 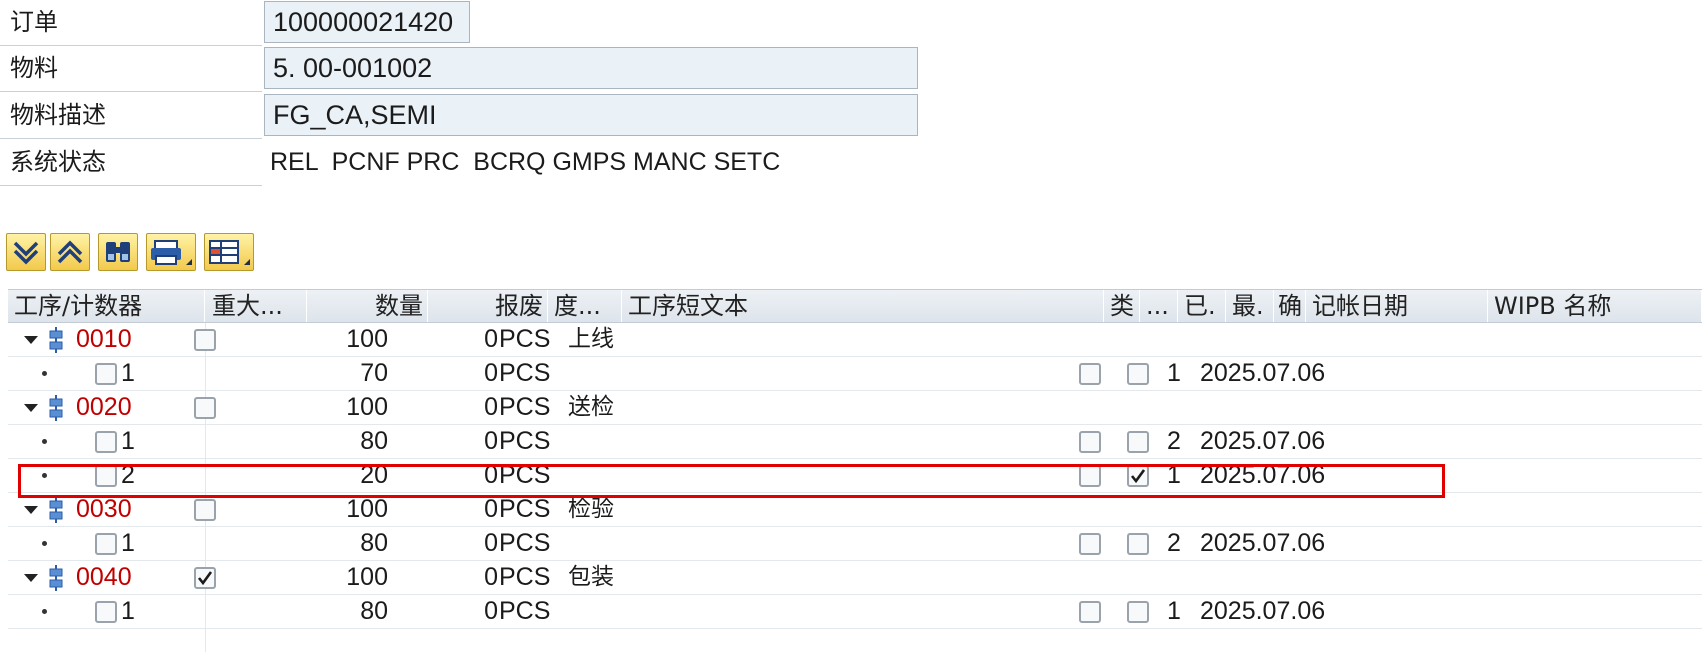 What do you see at coordinates (1123, 306) in the screenshot?
I see `col-header-type: 类` at bounding box center [1123, 306].